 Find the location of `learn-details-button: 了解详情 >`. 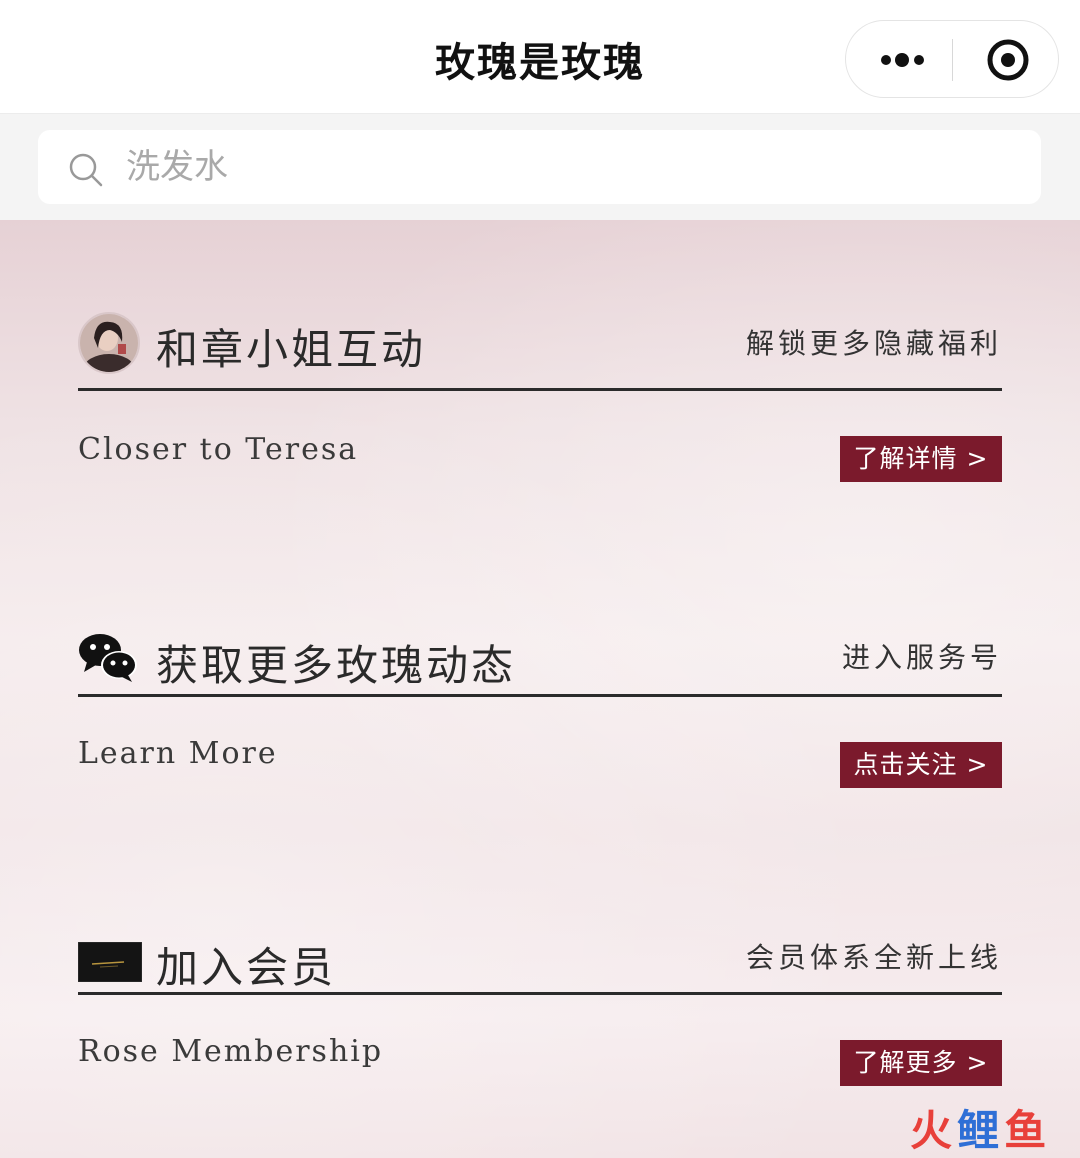

learn-details-button: 了解详情 > is located at coordinates (921, 459).